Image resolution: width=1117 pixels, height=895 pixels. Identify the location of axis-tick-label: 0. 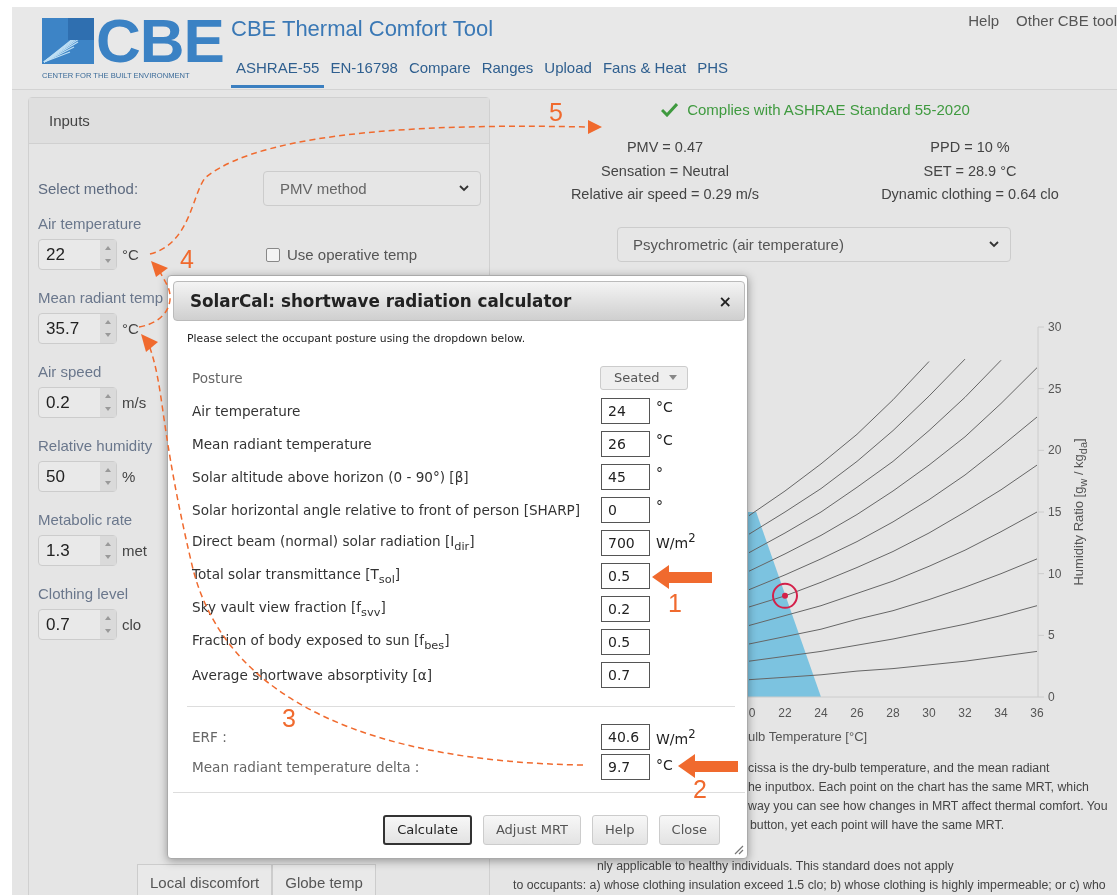
(1051, 697).